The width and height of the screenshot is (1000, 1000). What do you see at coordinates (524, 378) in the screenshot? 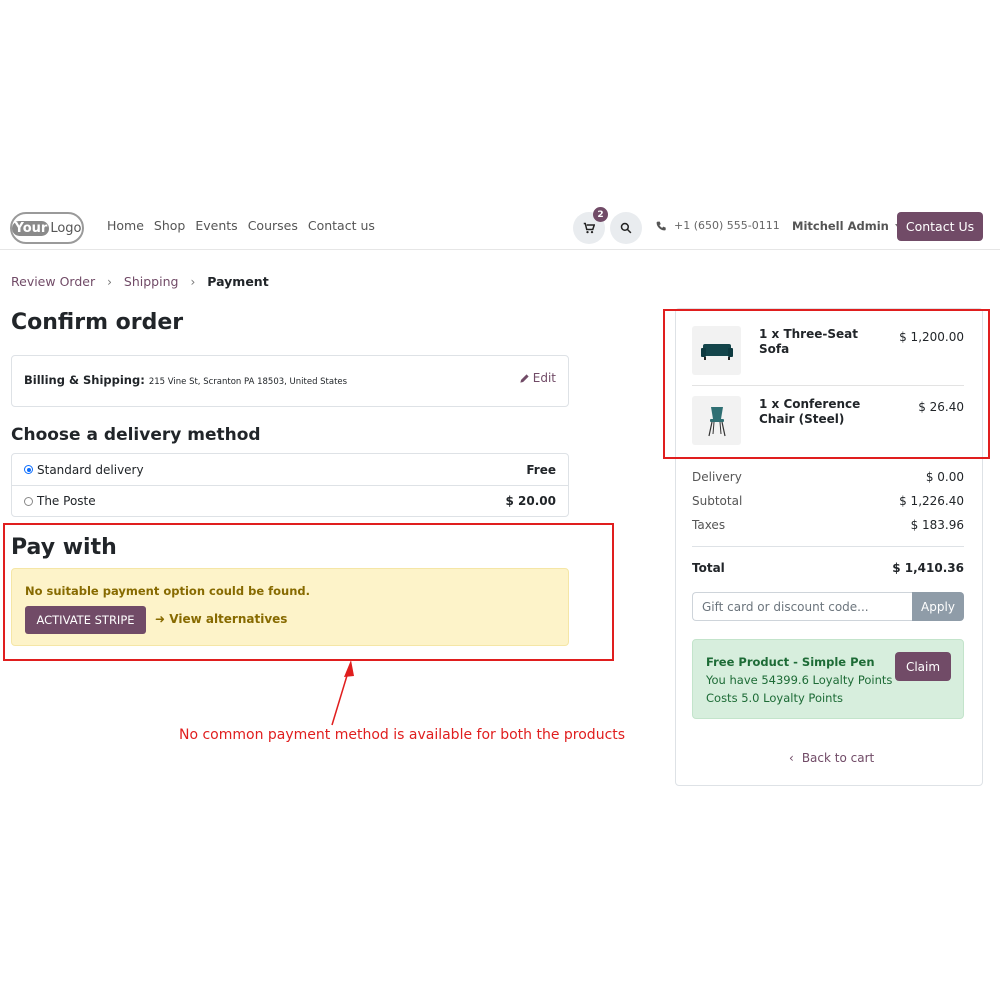
I see `pencil-icon` at bounding box center [524, 378].